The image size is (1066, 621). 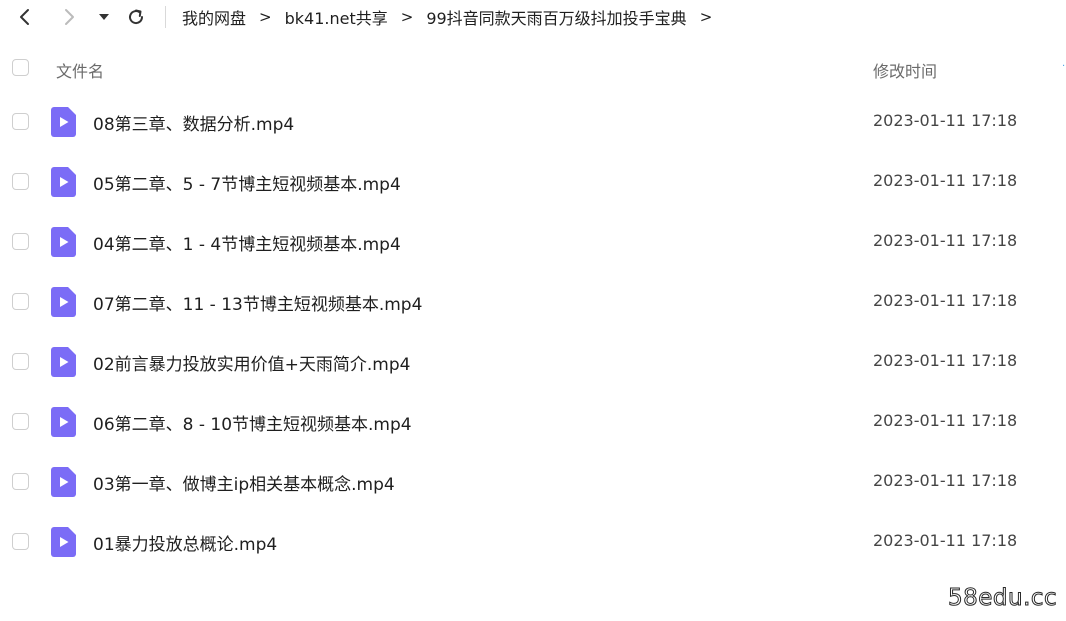 What do you see at coordinates (905, 70) in the screenshot?
I see `column-header-modified: 修改时间` at bounding box center [905, 70].